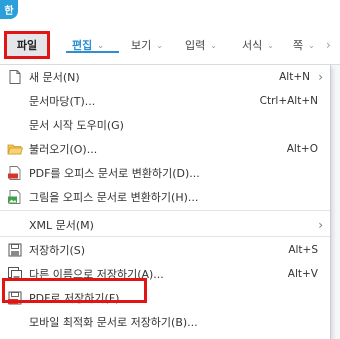  I want to click on menu-insert-label: 입력, so click(195, 45).